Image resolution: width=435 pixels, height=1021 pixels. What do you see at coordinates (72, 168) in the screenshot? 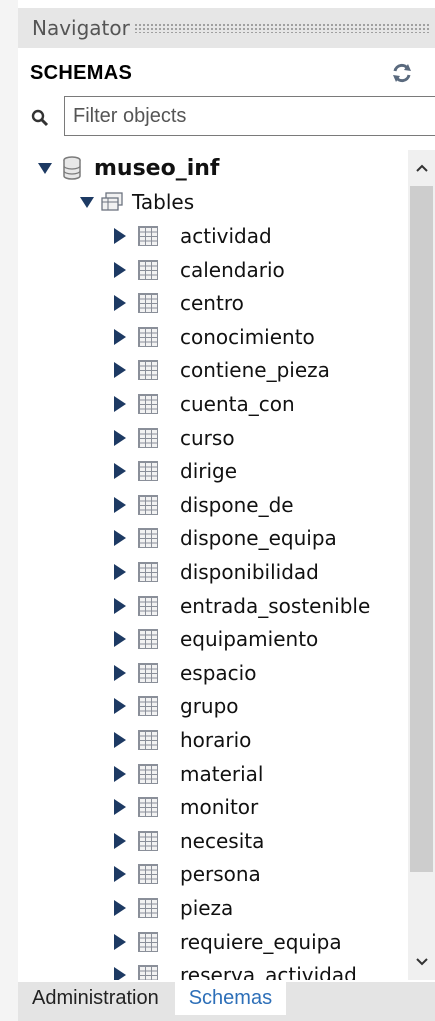
I see `database-icon` at bounding box center [72, 168].